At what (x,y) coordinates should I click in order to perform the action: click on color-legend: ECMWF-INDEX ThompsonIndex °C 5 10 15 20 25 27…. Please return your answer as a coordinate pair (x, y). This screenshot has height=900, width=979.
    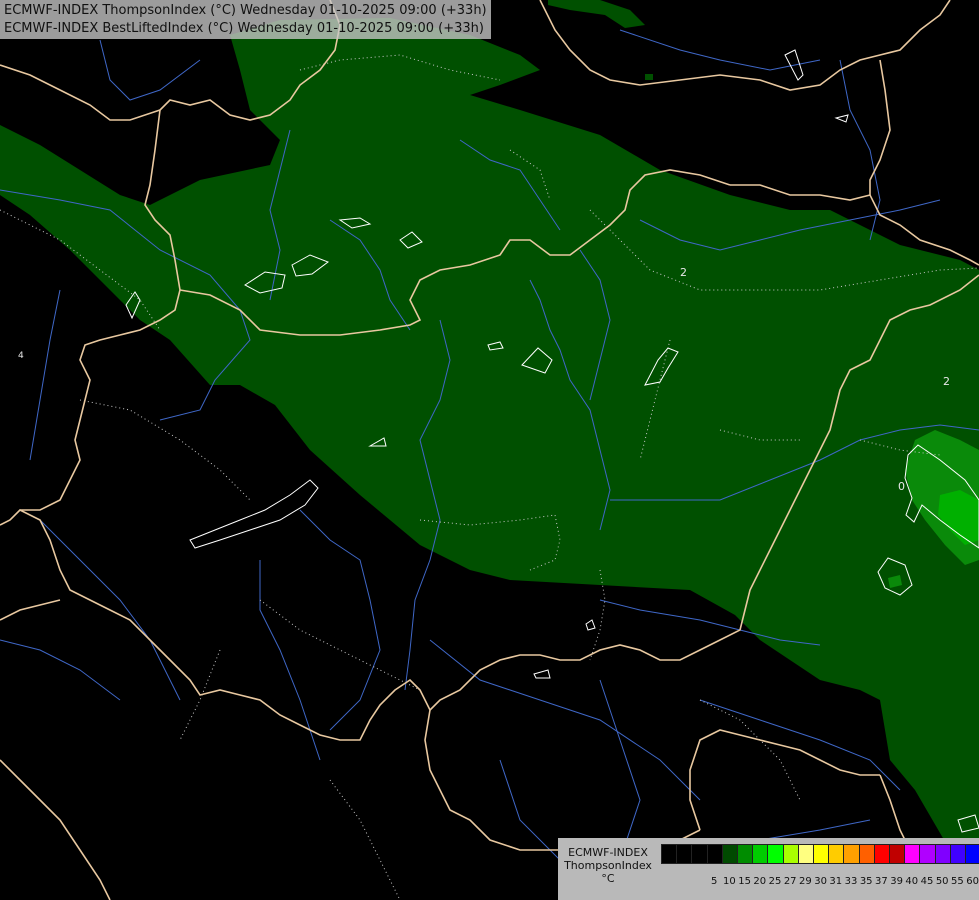
    Looking at the image, I should click on (768, 869).